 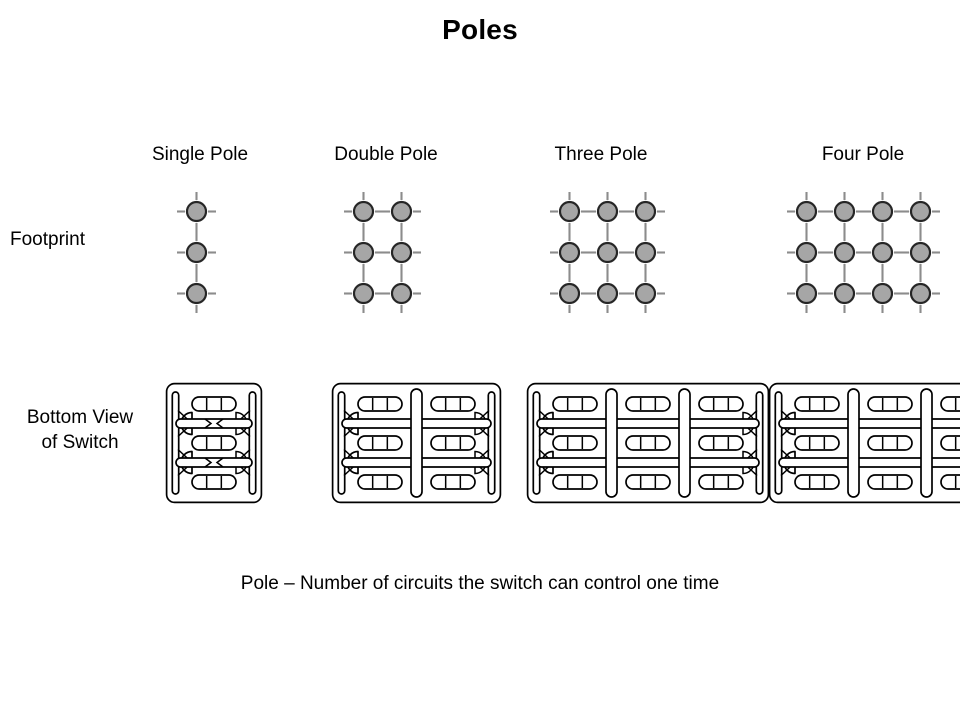 What do you see at coordinates (607, 252) in the screenshot?
I see `footprint-diagram-three-pole` at bounding box center [607, 252].